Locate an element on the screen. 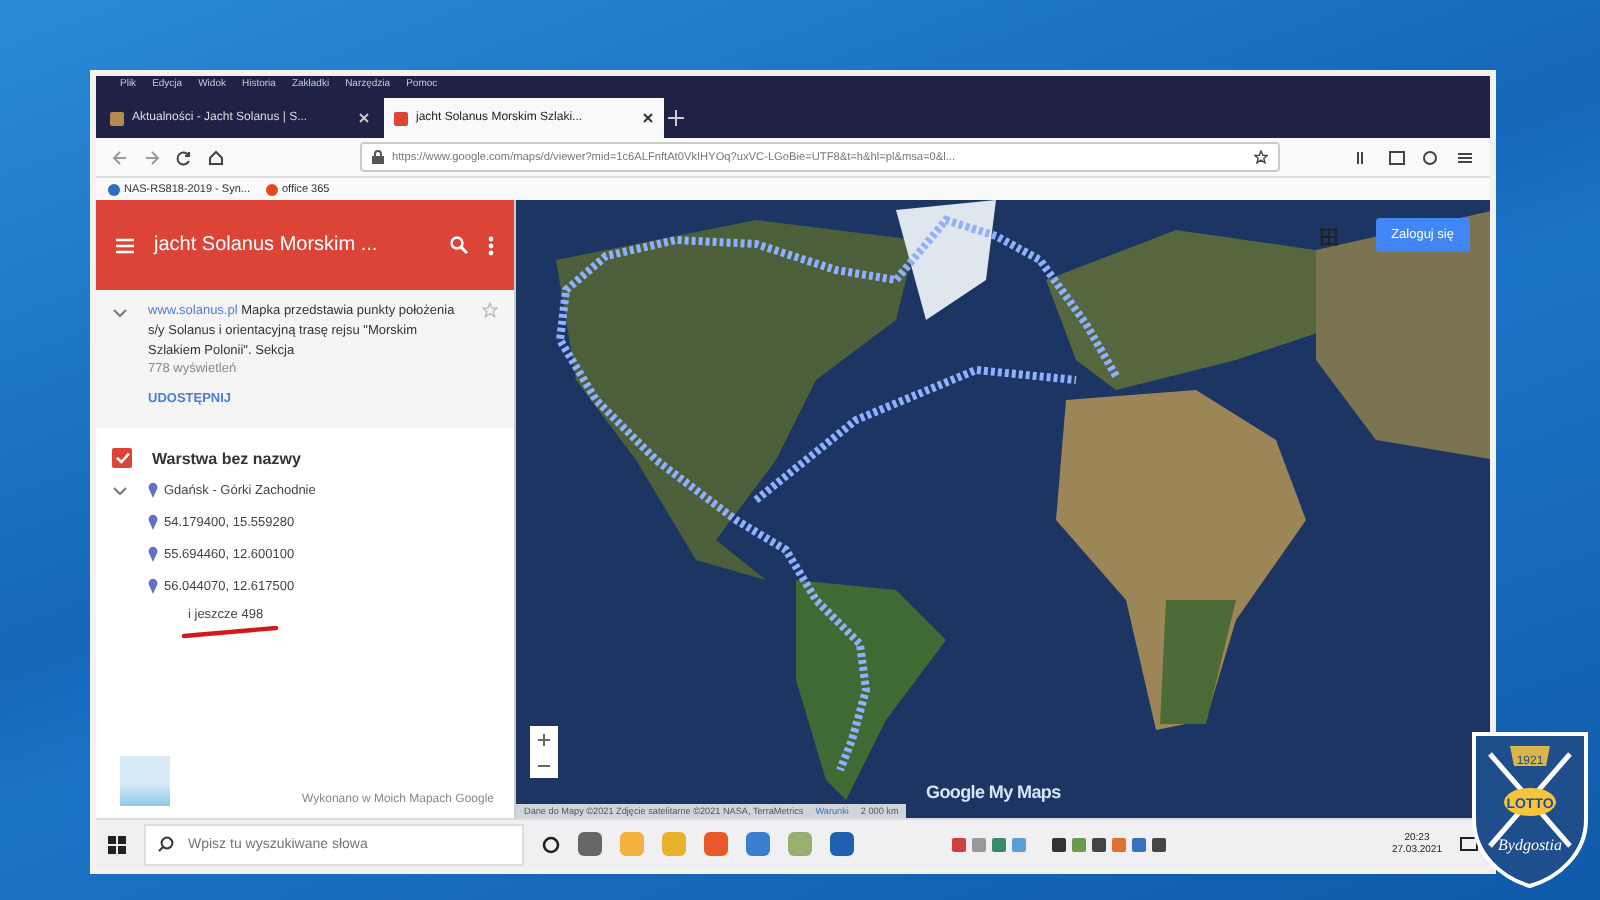 The image size is (1600, 900). menu-icon is located at coordinates (125, 245).